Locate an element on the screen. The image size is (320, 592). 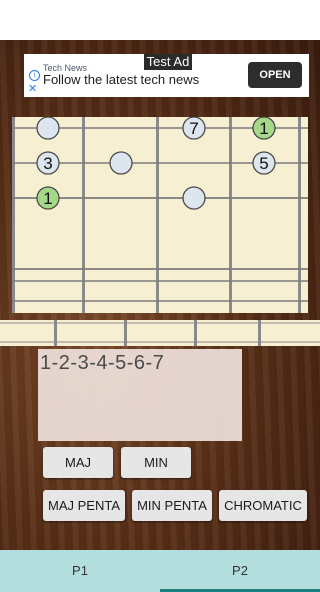
close-icon: ✕ is located at coordinates (32, 89).